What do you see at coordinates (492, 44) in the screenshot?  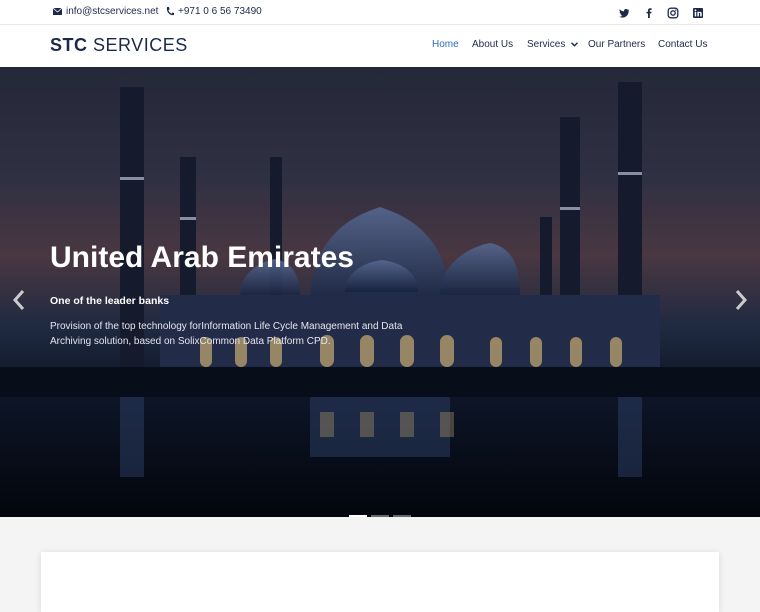 I see `nav-about-us: About Us` at bounding box center [492, 44].